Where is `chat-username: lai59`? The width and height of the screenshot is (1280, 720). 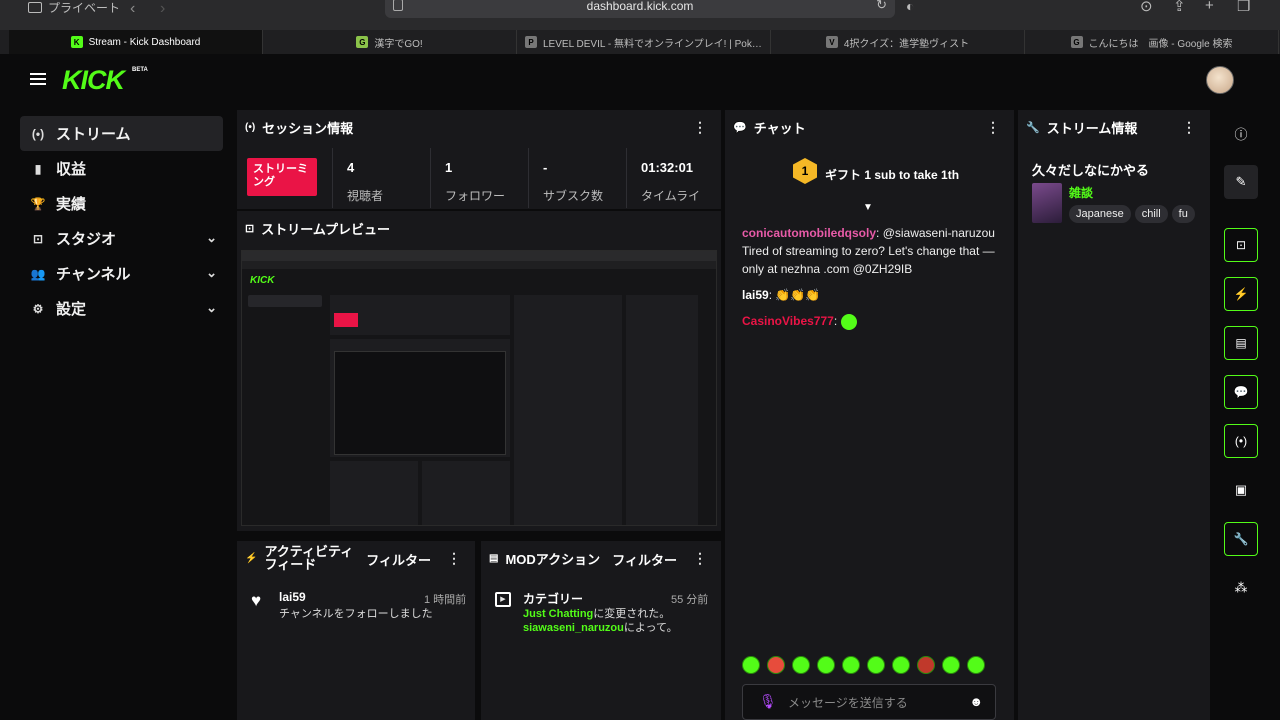 chat-username: lai59 is located at coordinates (755, 295).